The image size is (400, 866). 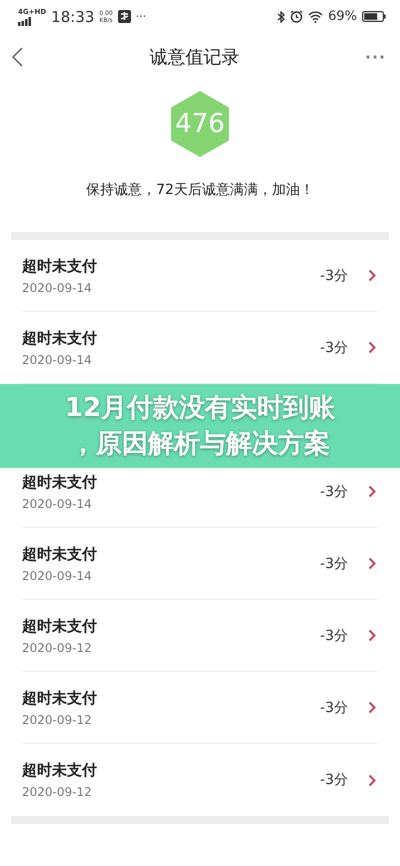 What do you see at coordinates (342, 16) in the screenshot?
I see `battery-percent: 69%` at bounding box center [342, 16].